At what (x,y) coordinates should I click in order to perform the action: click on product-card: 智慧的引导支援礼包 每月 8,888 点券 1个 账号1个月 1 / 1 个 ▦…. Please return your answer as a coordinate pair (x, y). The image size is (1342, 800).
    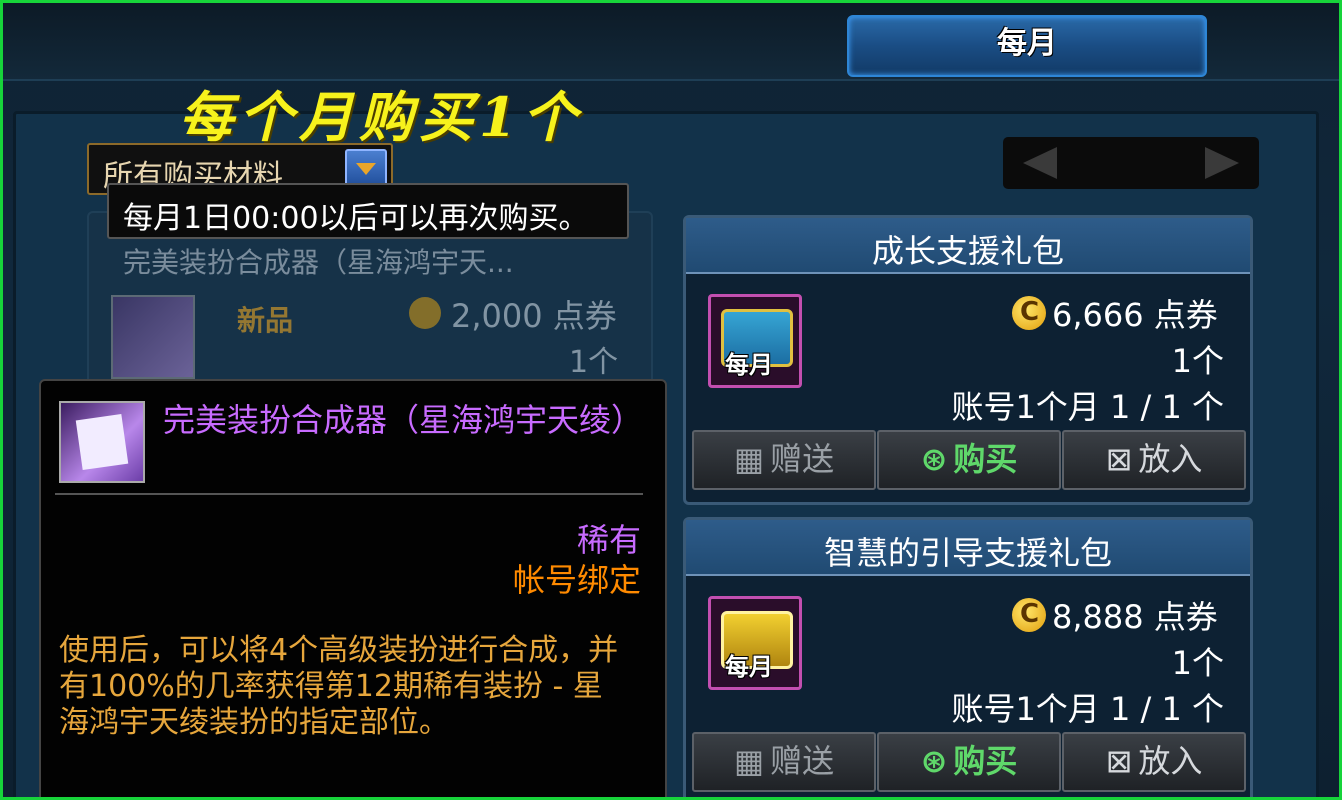
    Looking at the image, I should click on (968, 657).